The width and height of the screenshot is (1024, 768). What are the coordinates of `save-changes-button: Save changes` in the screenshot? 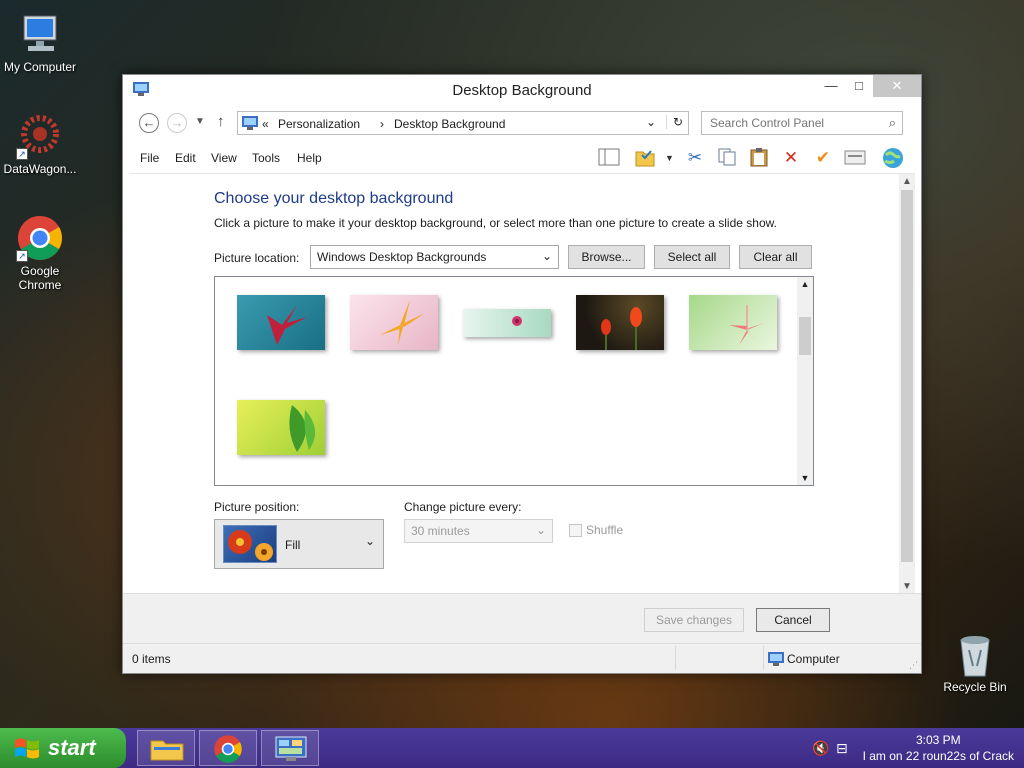 It's located at (694, 620).